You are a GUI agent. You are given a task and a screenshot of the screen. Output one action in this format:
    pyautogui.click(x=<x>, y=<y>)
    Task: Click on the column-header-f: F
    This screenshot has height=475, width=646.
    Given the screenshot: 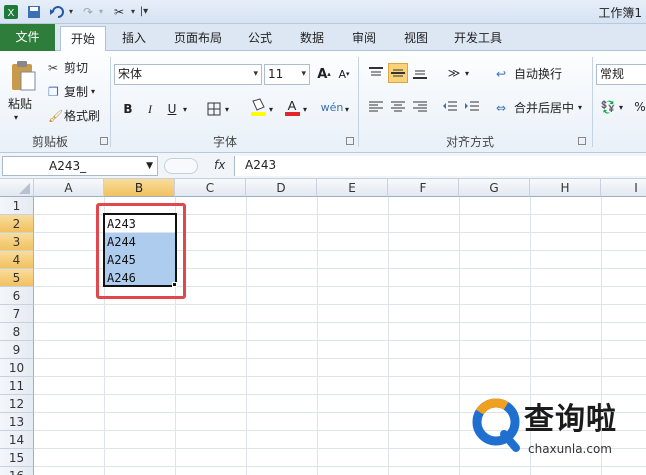 What is the action you would take?
    pyautogui.click(x=423, y=188)
    